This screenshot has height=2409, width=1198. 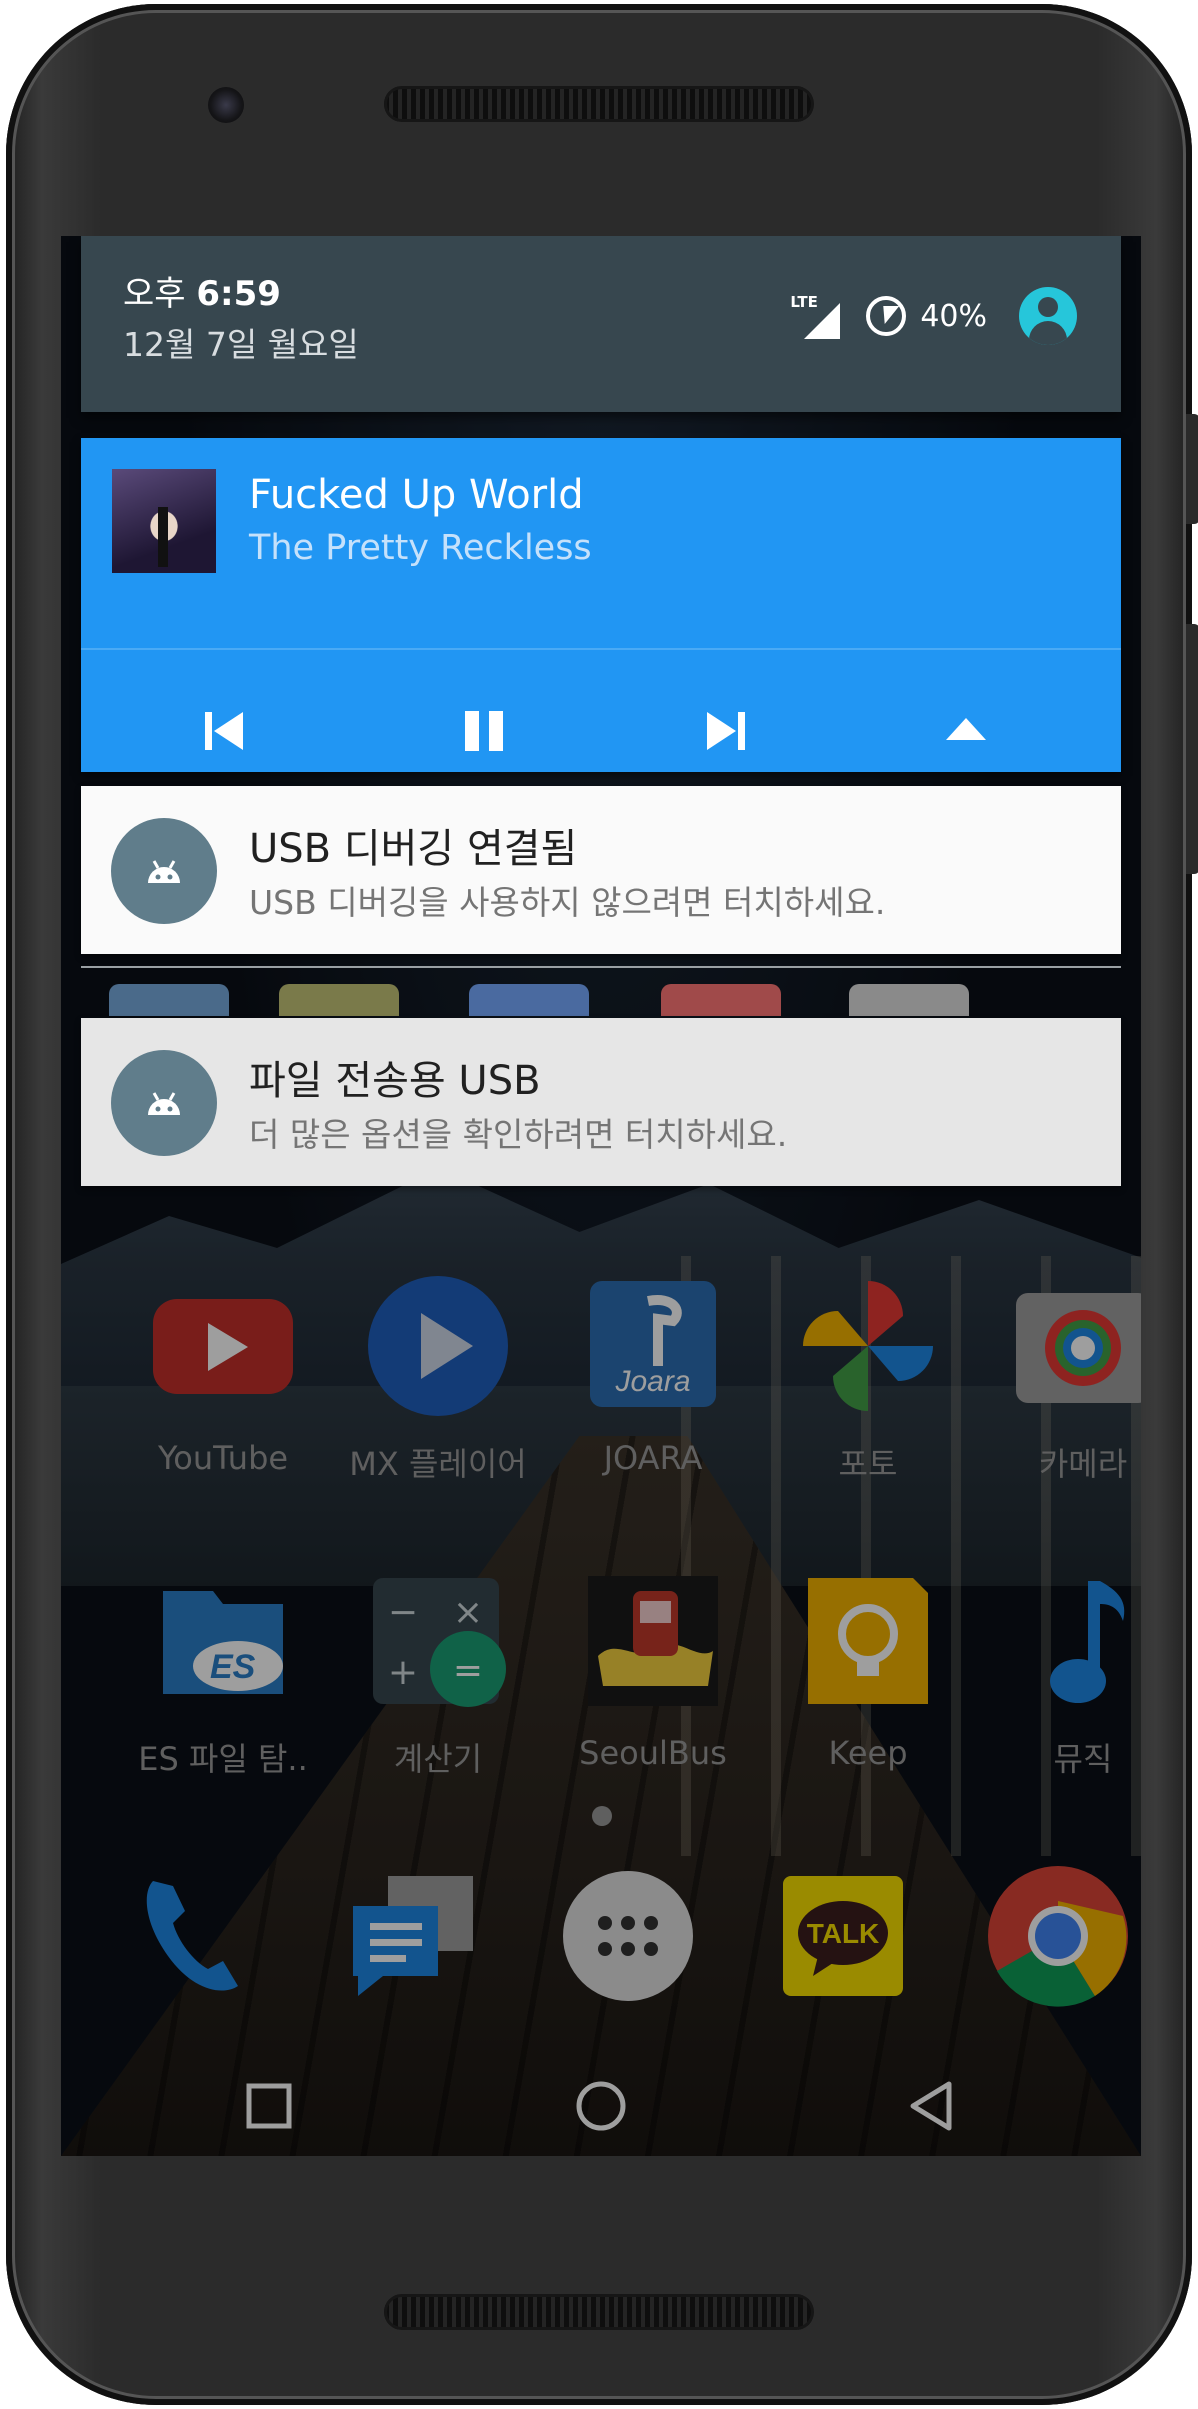 What do you see at coordinates (601, 605) in the screenshot?
I see `media-notification: Fucked Up World The Pretty Reckless` at bounding box center [601, 605].